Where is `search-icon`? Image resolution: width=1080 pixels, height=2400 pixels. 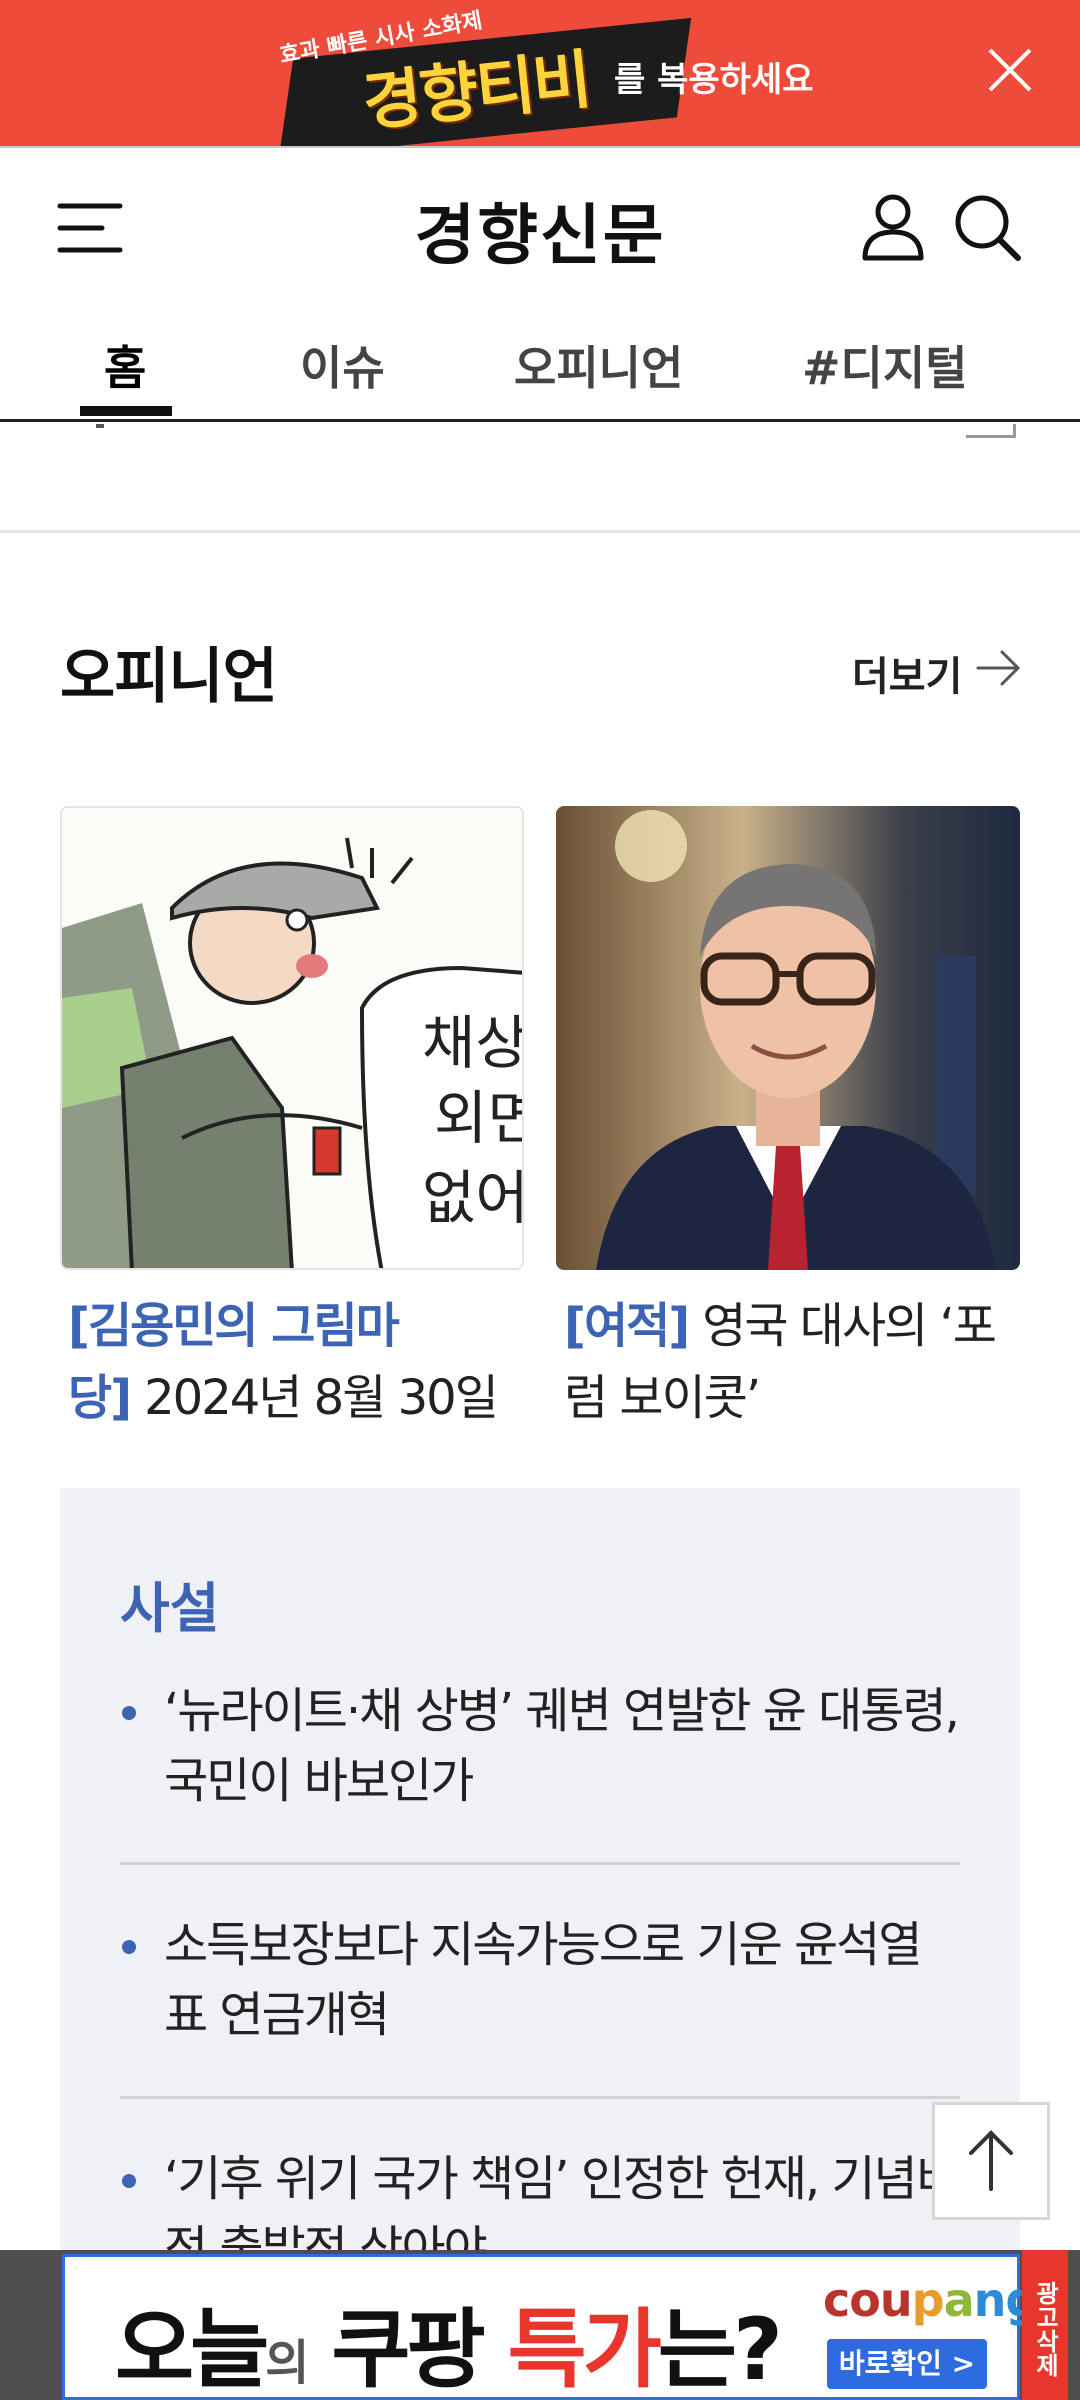 search-icon is located at coordinates (988, 228).